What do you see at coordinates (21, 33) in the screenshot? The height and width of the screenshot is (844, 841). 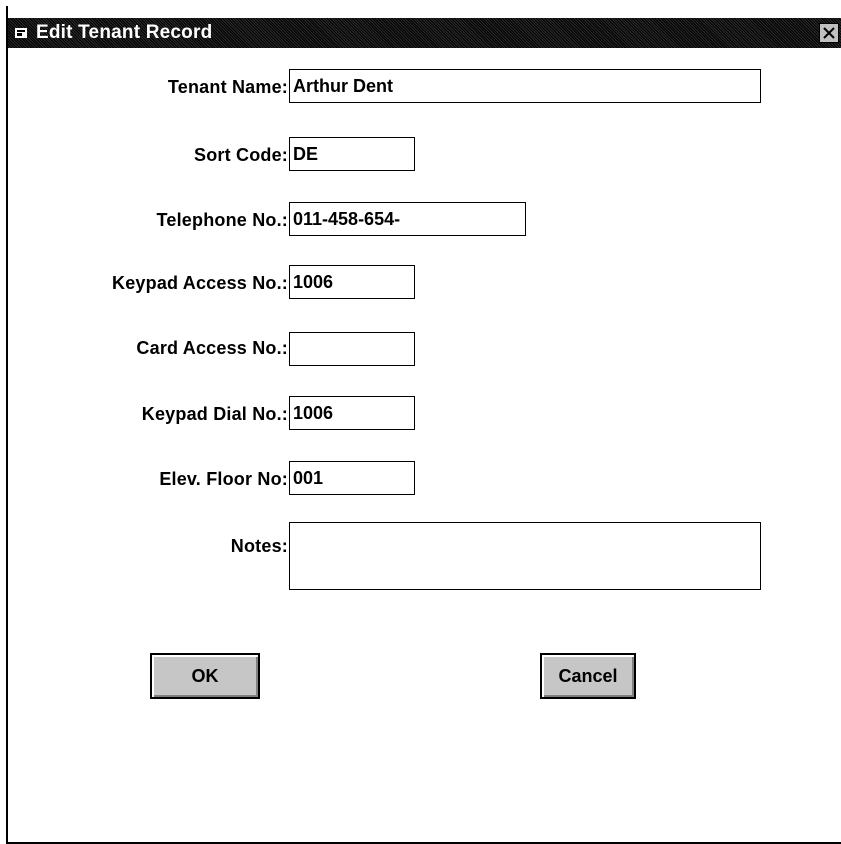 I see `window-menu-icon` at bounding box center [21, 33].